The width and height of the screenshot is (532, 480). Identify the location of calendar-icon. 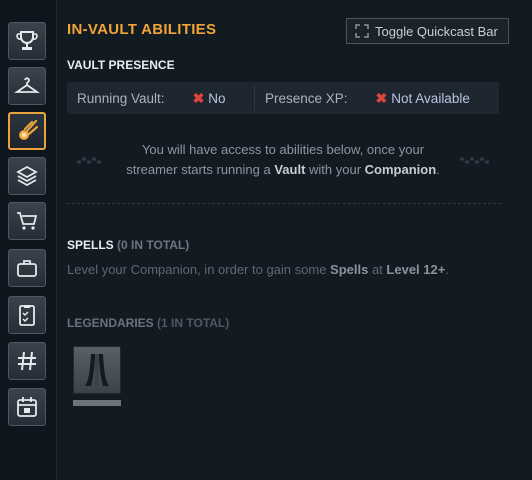
(27, 407).